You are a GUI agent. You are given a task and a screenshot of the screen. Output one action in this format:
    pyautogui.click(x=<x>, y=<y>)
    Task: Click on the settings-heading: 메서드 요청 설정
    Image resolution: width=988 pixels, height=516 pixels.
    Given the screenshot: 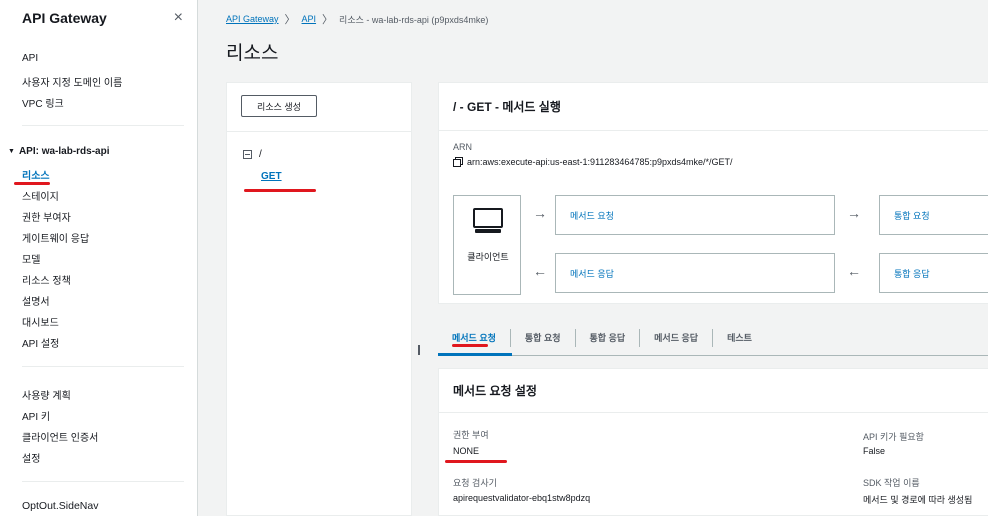 What is the action you would take?
    pyautogui.click(x=713, y=391)
    